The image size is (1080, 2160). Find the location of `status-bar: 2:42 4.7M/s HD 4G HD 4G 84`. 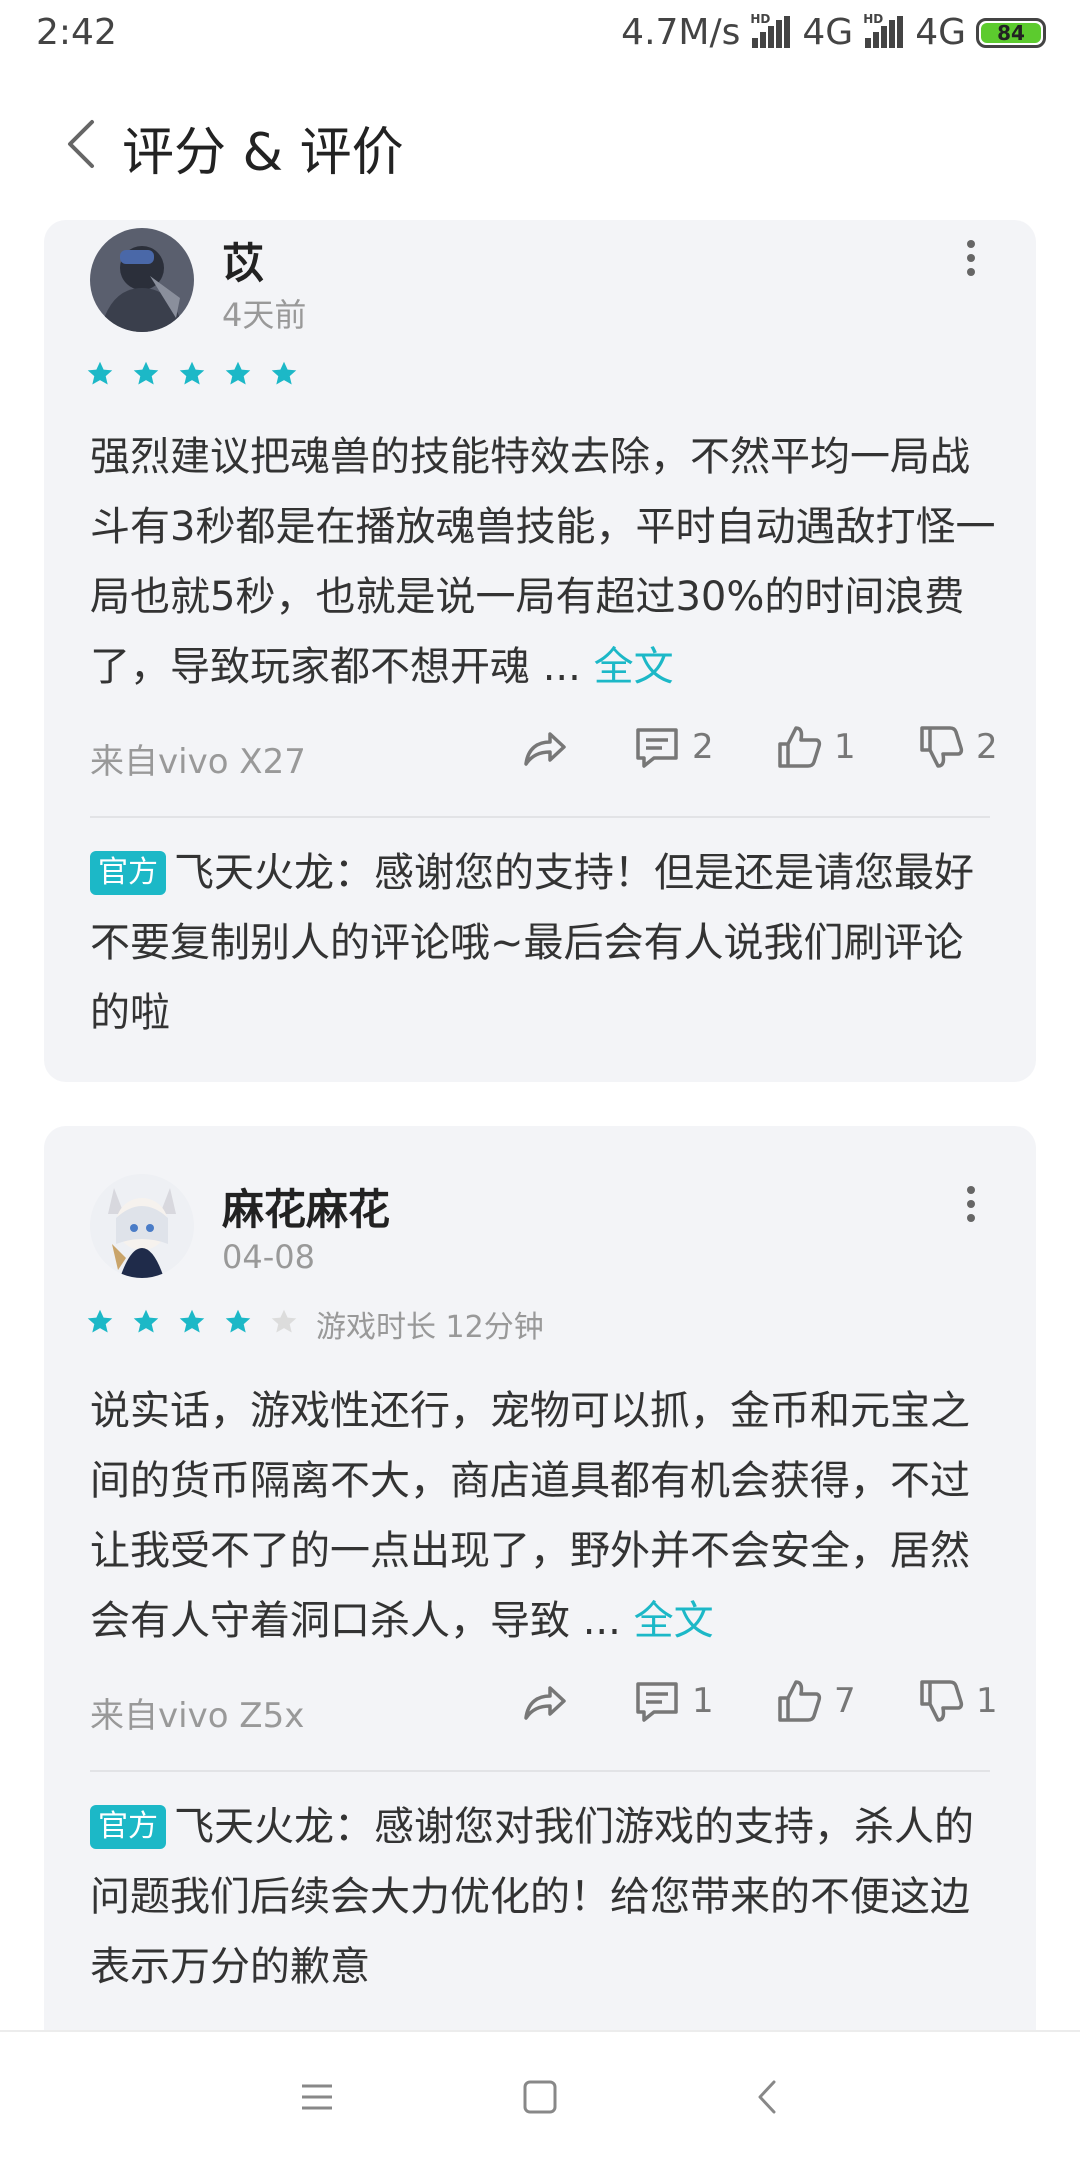

status-bar: 2:42 4.7M/s HD 4G HD 4G 84 is located at coordinates (540, 36).